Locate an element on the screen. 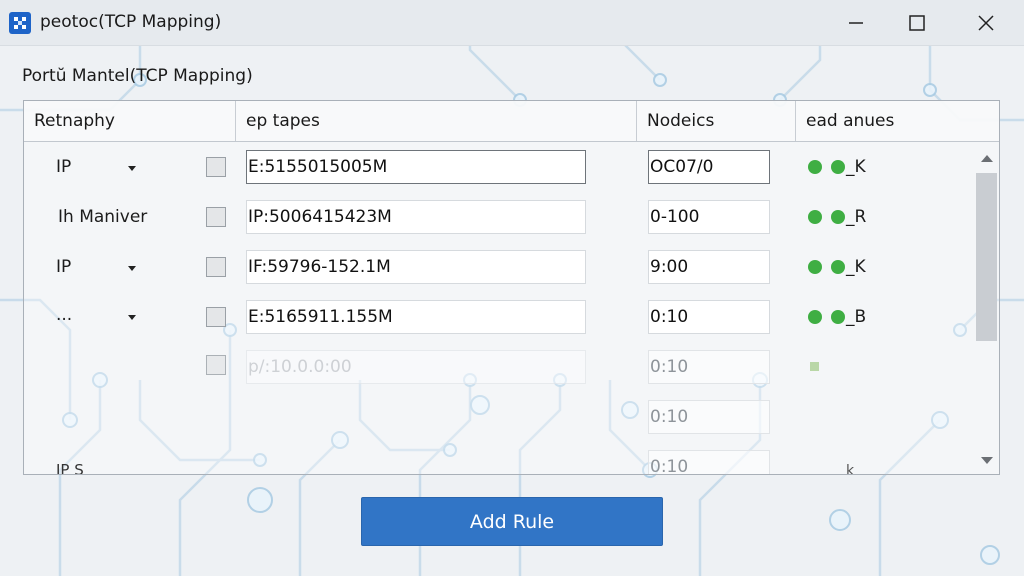 The image size is (1024, 576). status-text: k is located at coordinates (850, 468).